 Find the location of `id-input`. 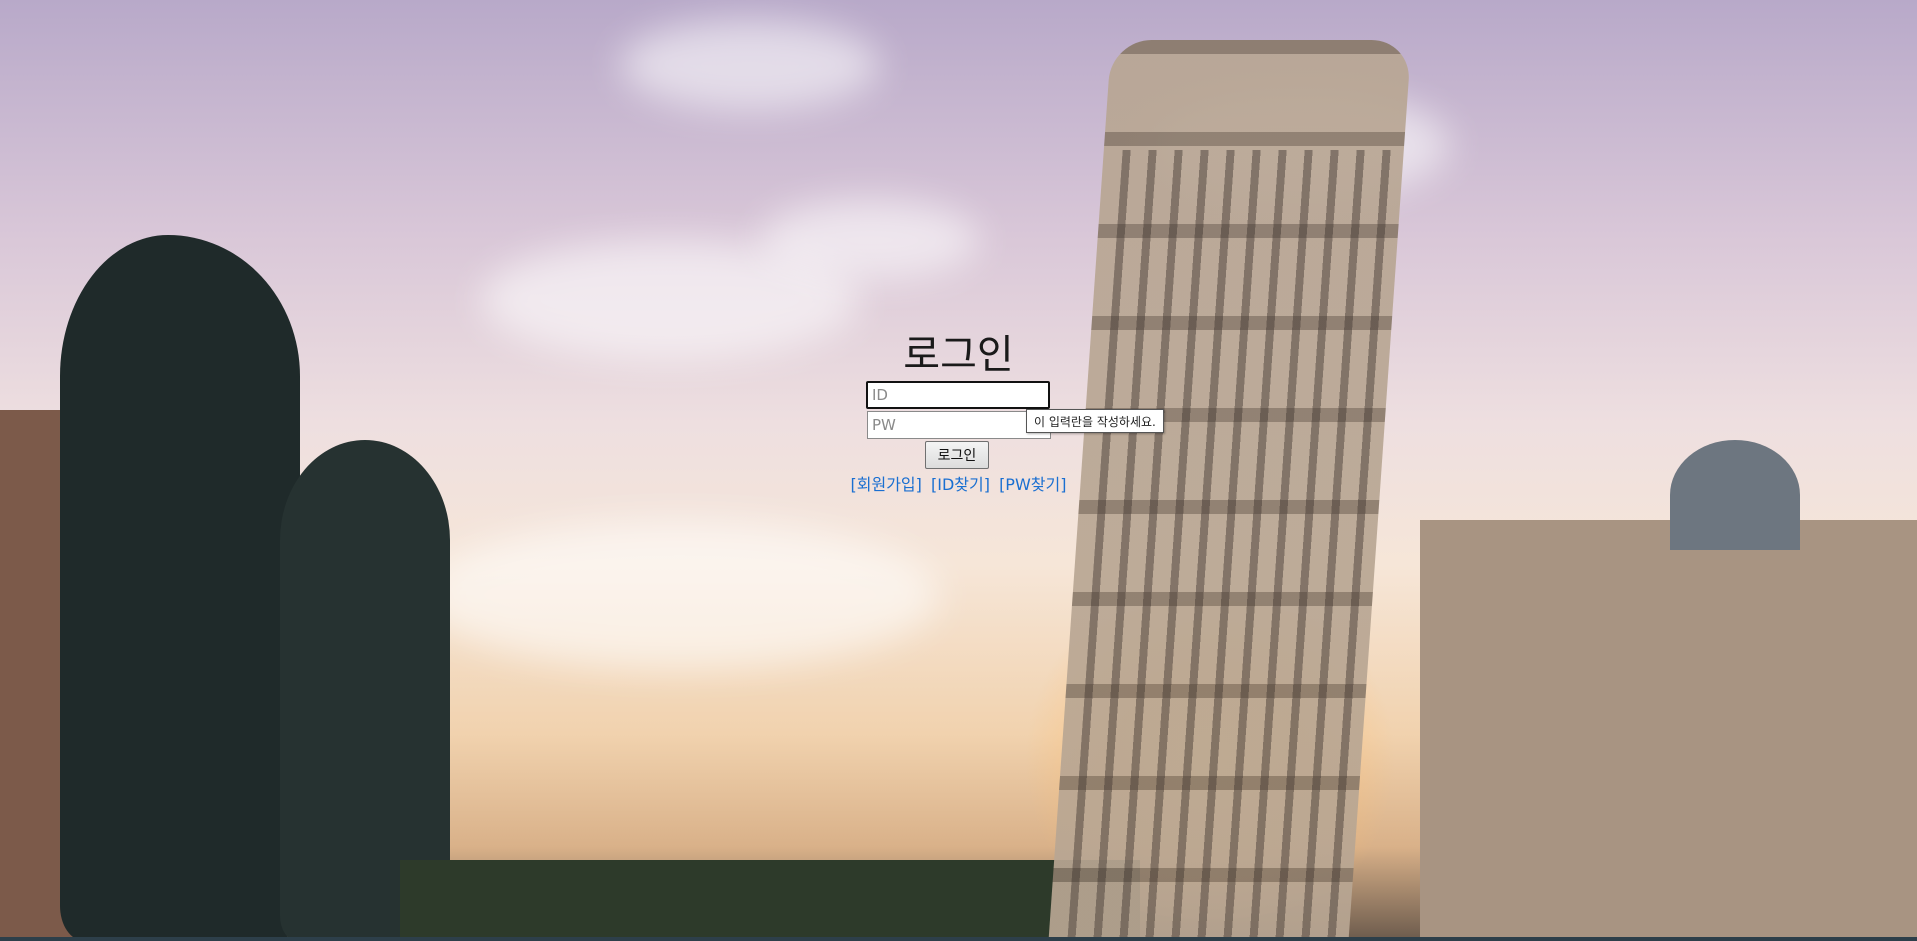

id-input is located at coordinates (958, 395).